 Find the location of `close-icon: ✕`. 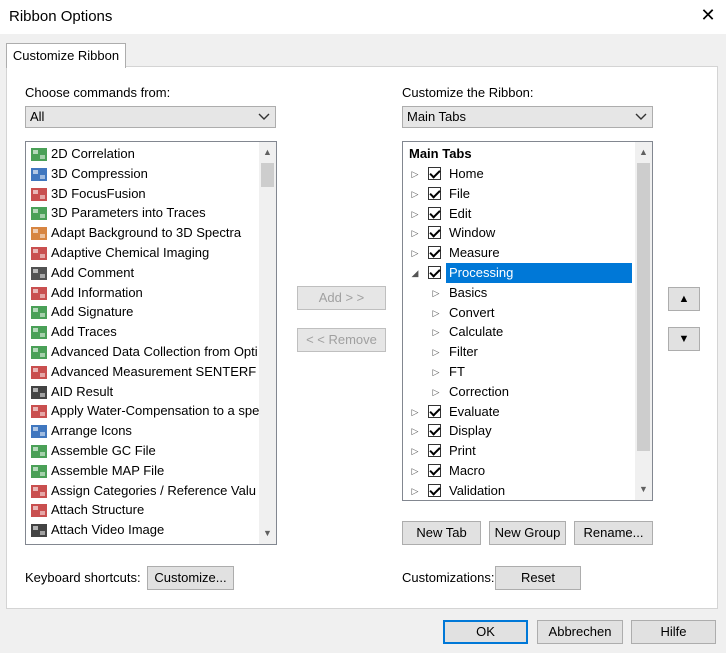

close-icon: ✕ is located at coordinates (708, 15).